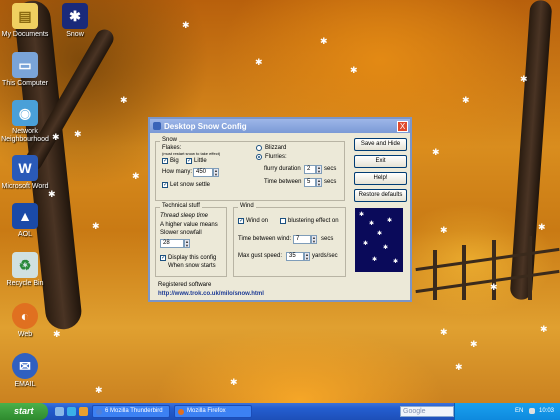 The height and width of the screenshot is (420, 560). What do you see at coordinates (257, 221) in the screenshot?
I see `wind-on-label: Wind on` at bounding box center [257, 221].